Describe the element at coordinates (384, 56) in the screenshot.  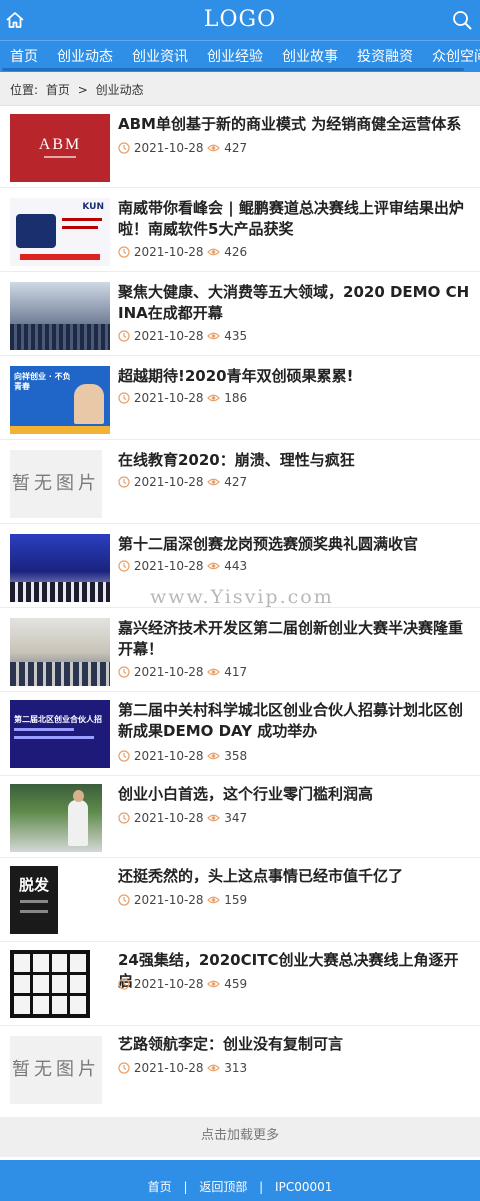
I see `nav-item-investment: 投资融资` at that location.